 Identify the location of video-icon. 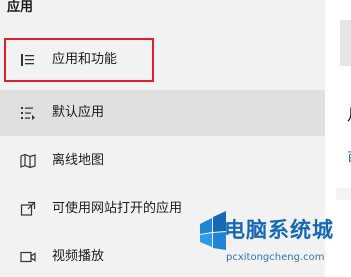
(28, 257).